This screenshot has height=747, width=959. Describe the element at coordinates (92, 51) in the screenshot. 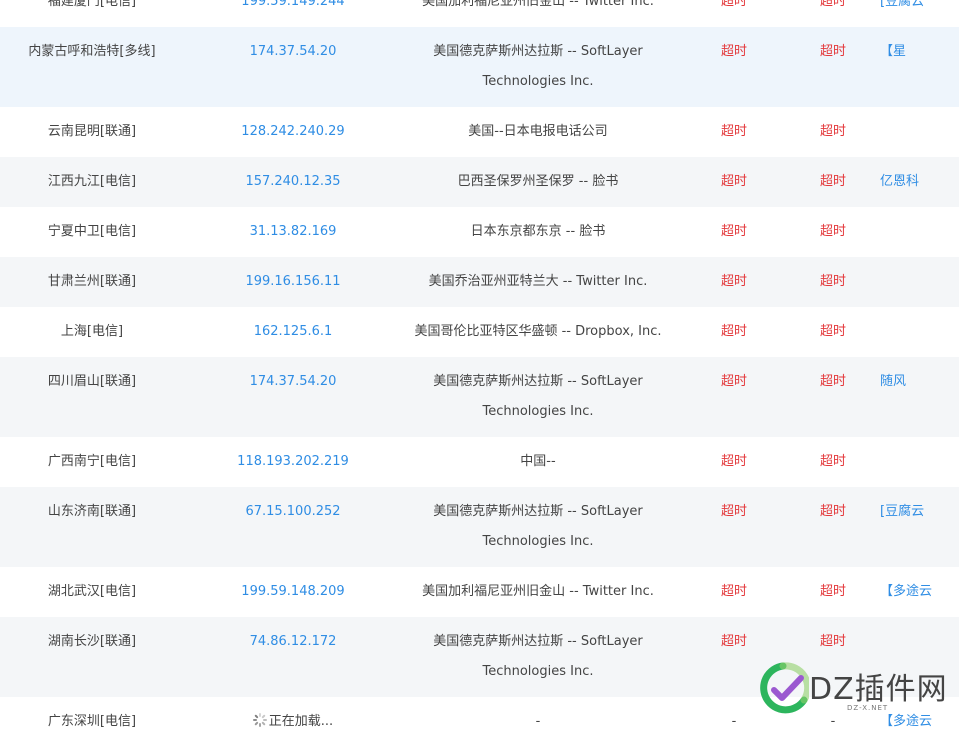

I see `node-name: 内蒙古呼和浩特[多线]` at that location.